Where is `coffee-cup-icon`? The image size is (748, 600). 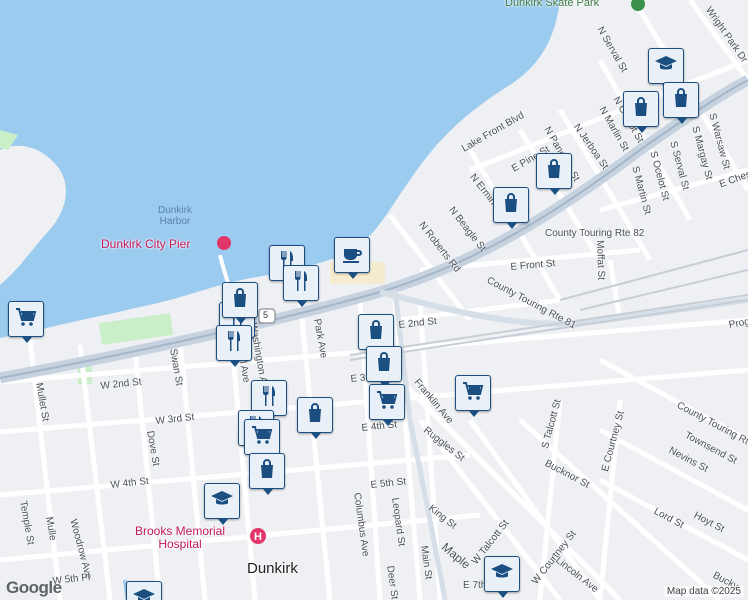 coffee-cup-icon is located at coordinates (352, 255).